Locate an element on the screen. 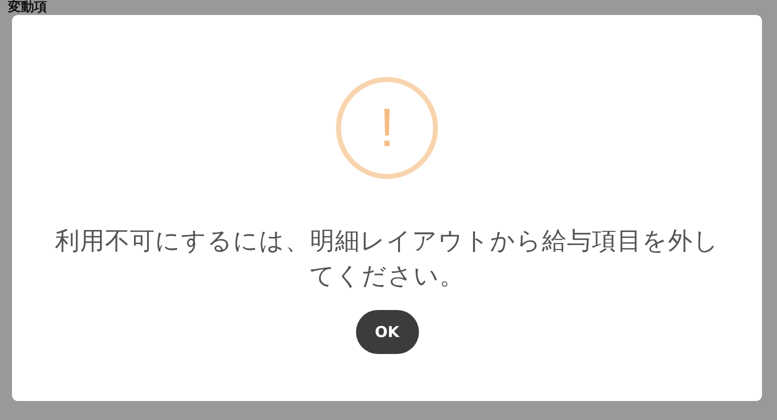 This screenshot has width=777, height=420. warning-icon: ! is located at coordinates (387, 128).